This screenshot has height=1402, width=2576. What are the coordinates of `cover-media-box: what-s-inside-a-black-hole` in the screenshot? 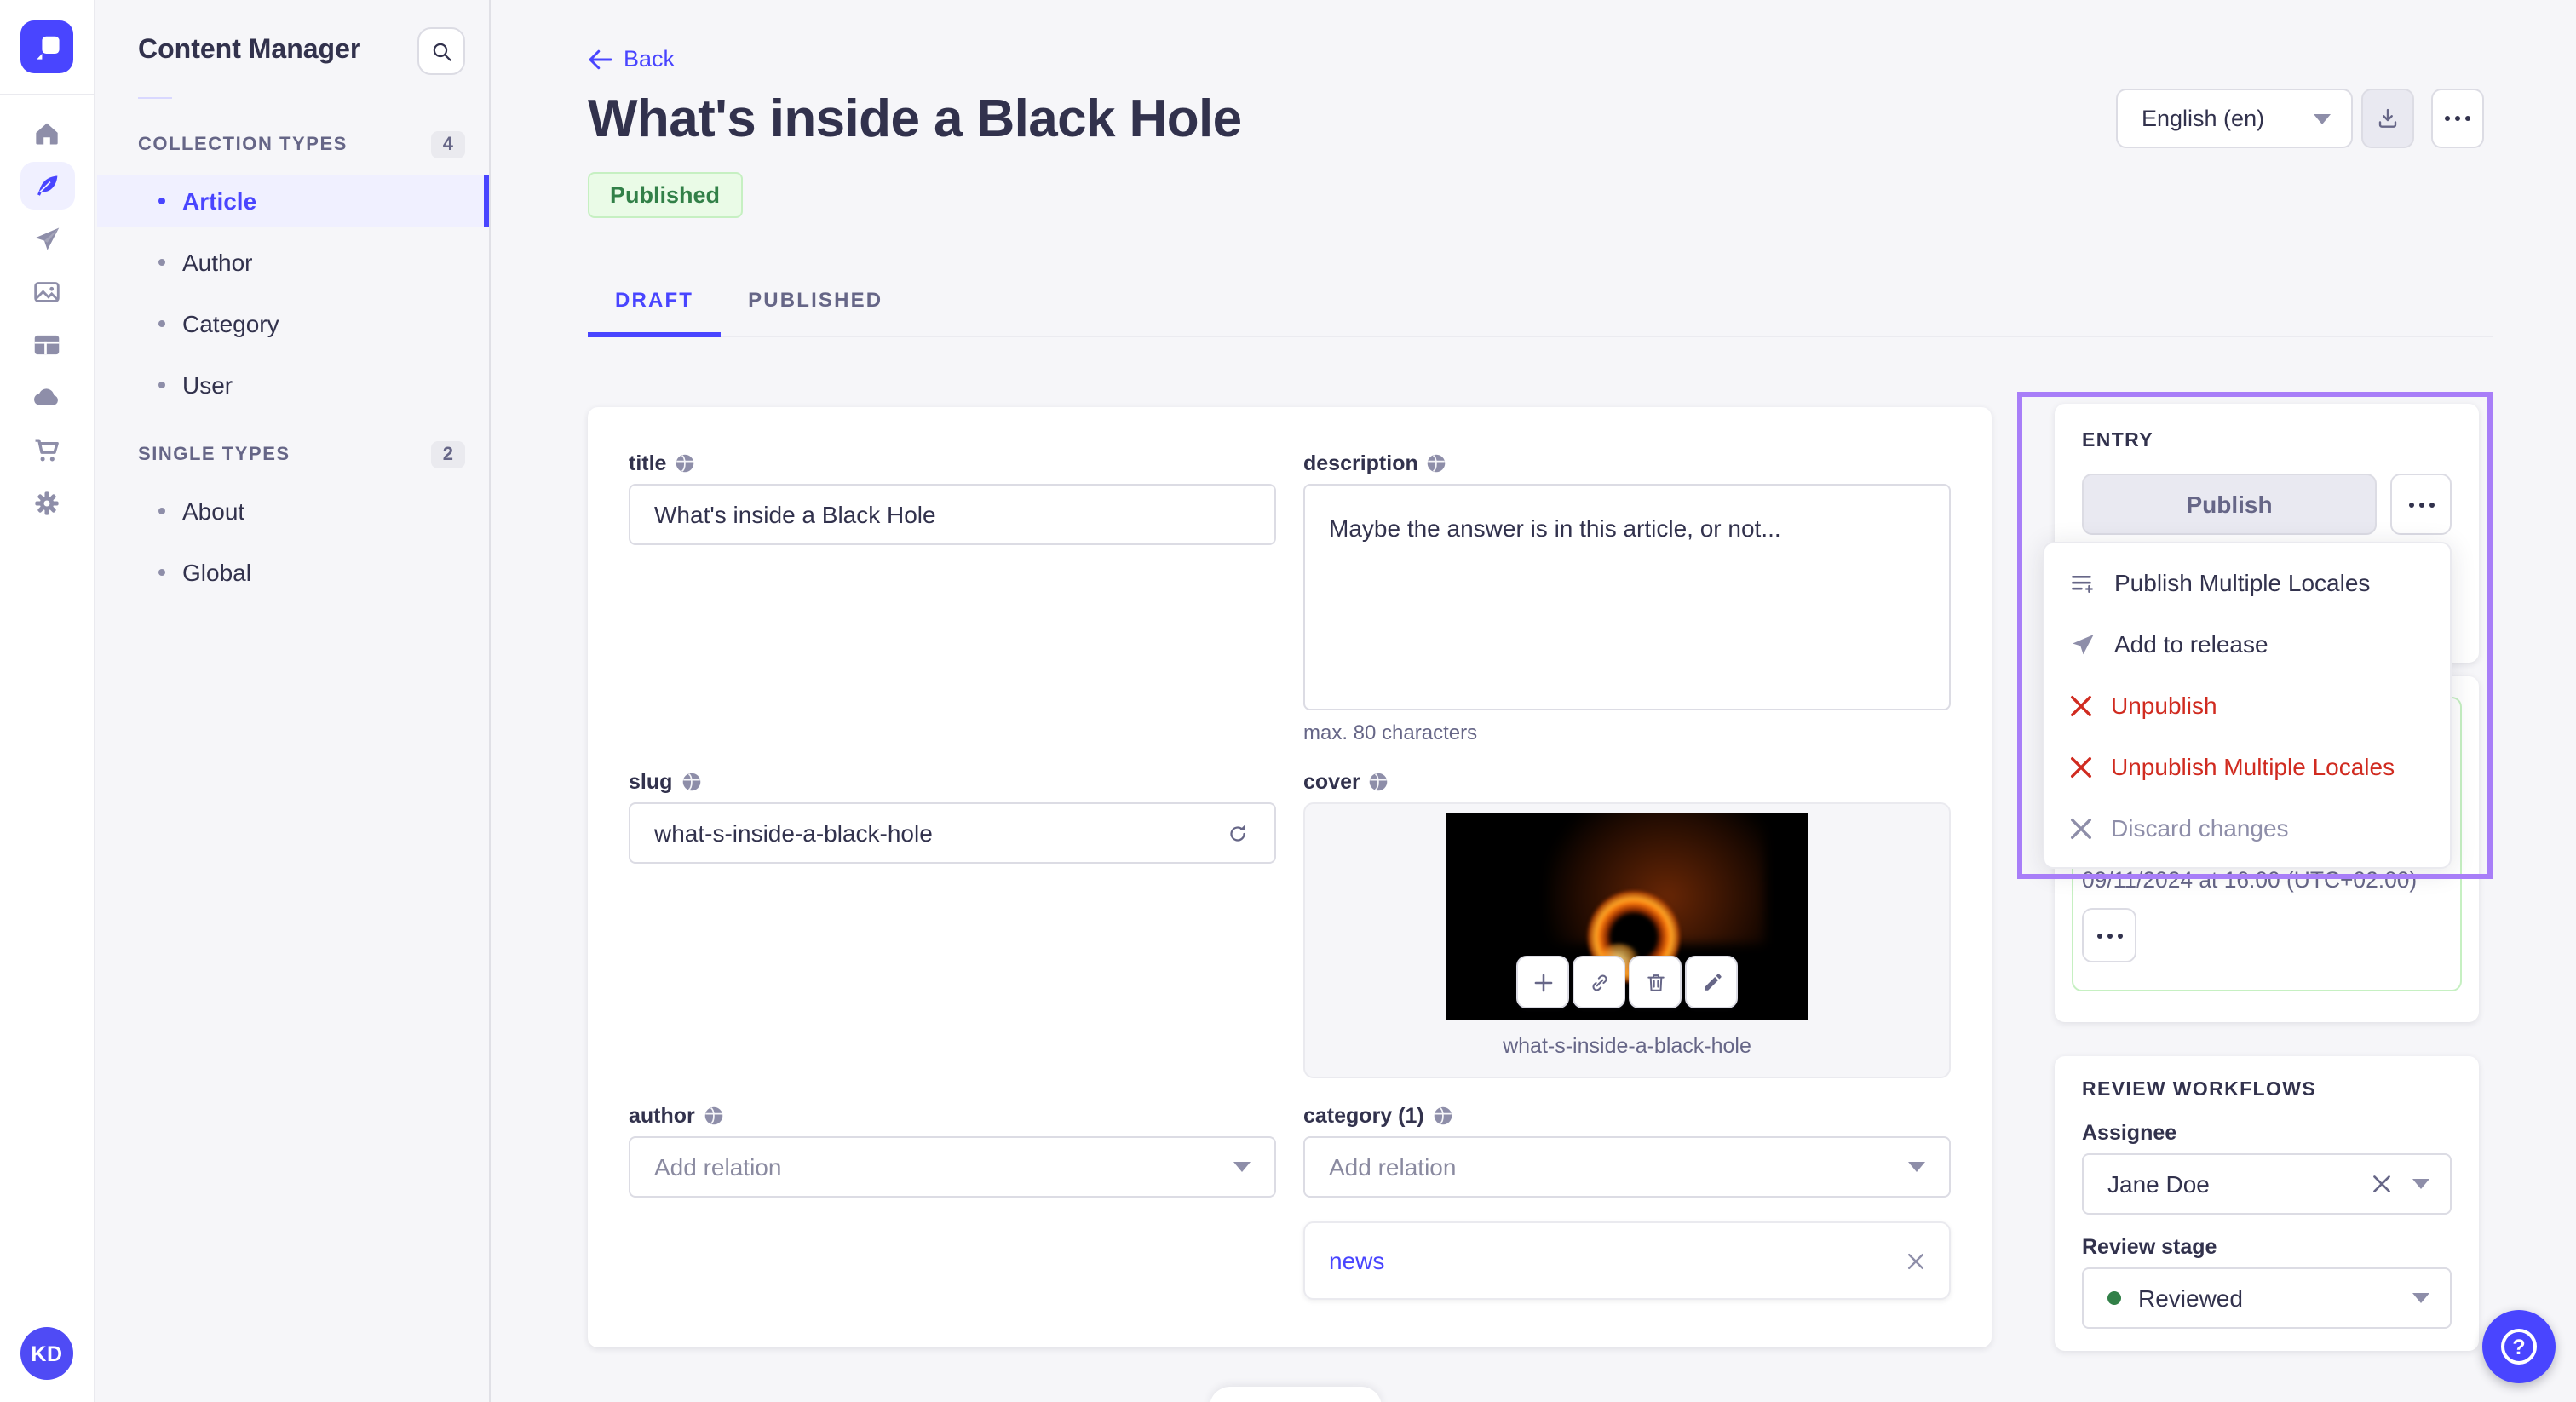 It's located at (1627, 940).